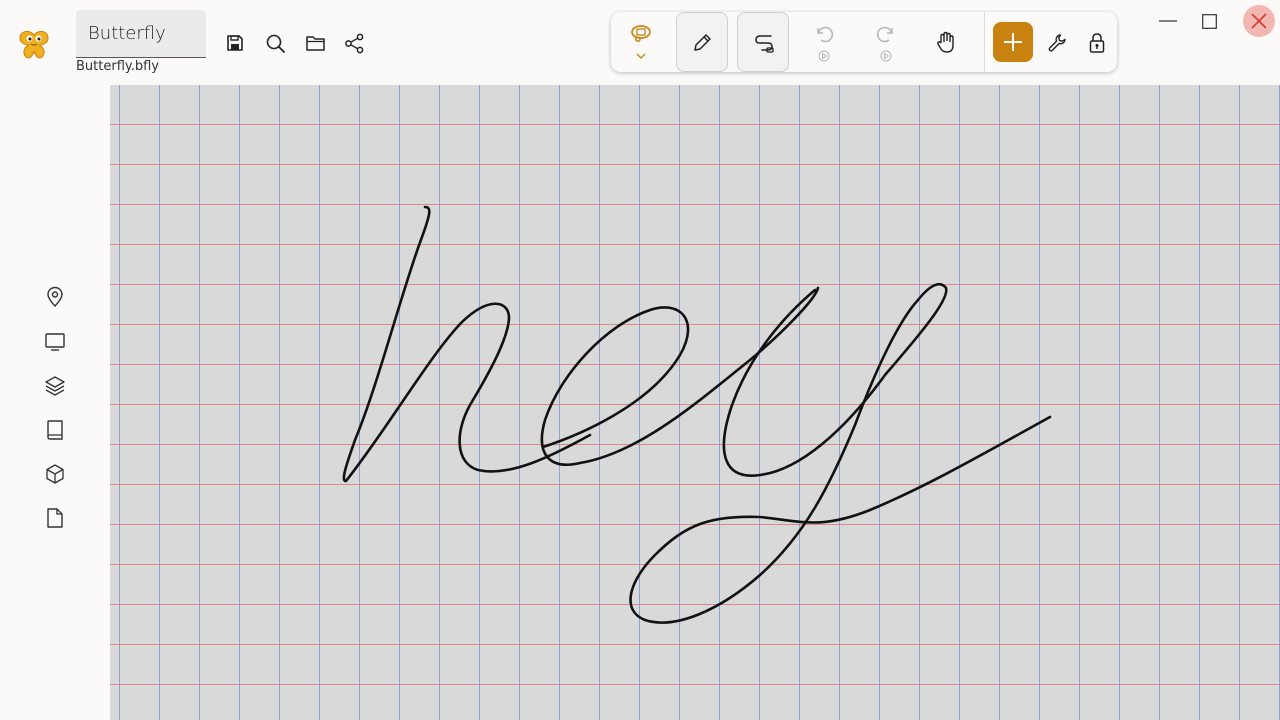 This screenshot has height=720, width=1280. What do you see at coordinates (641, 34) in the screenshot?
I see `lasso-icon` at bounding box center [641, 34].